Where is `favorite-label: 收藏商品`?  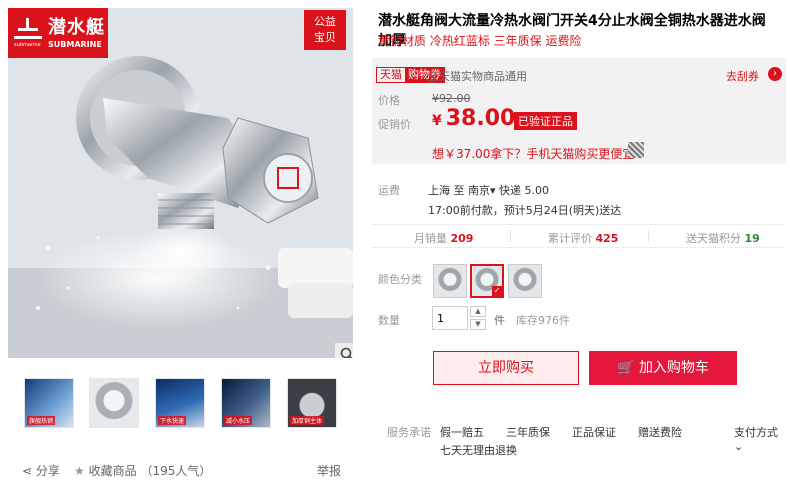
favorite-label: 收藏商品 is located at coordinates (112, 471).